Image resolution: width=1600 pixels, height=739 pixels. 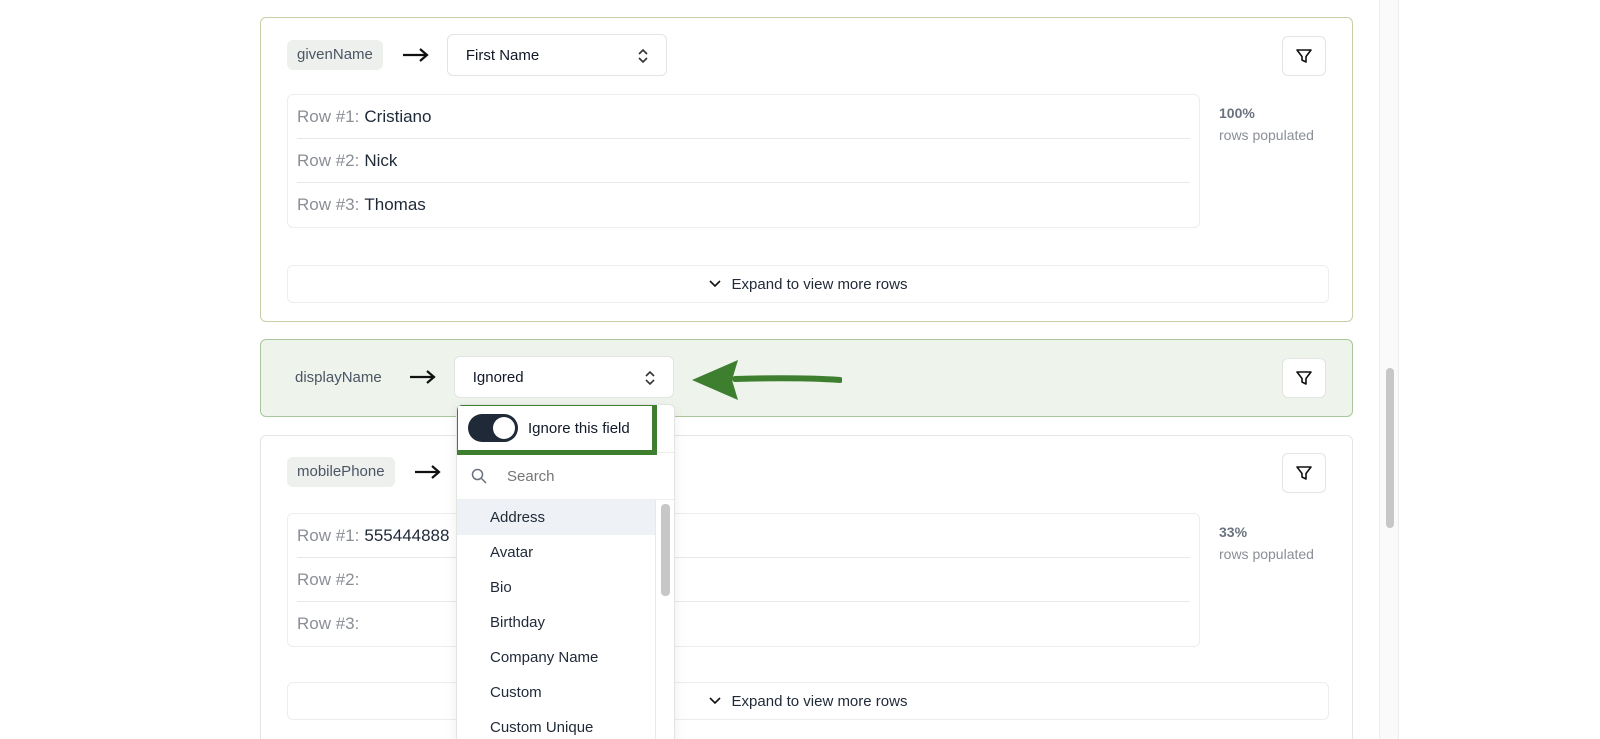 I want to click on ignore-field-toggle-row: Ignore this field, so click(x=557, y=430).